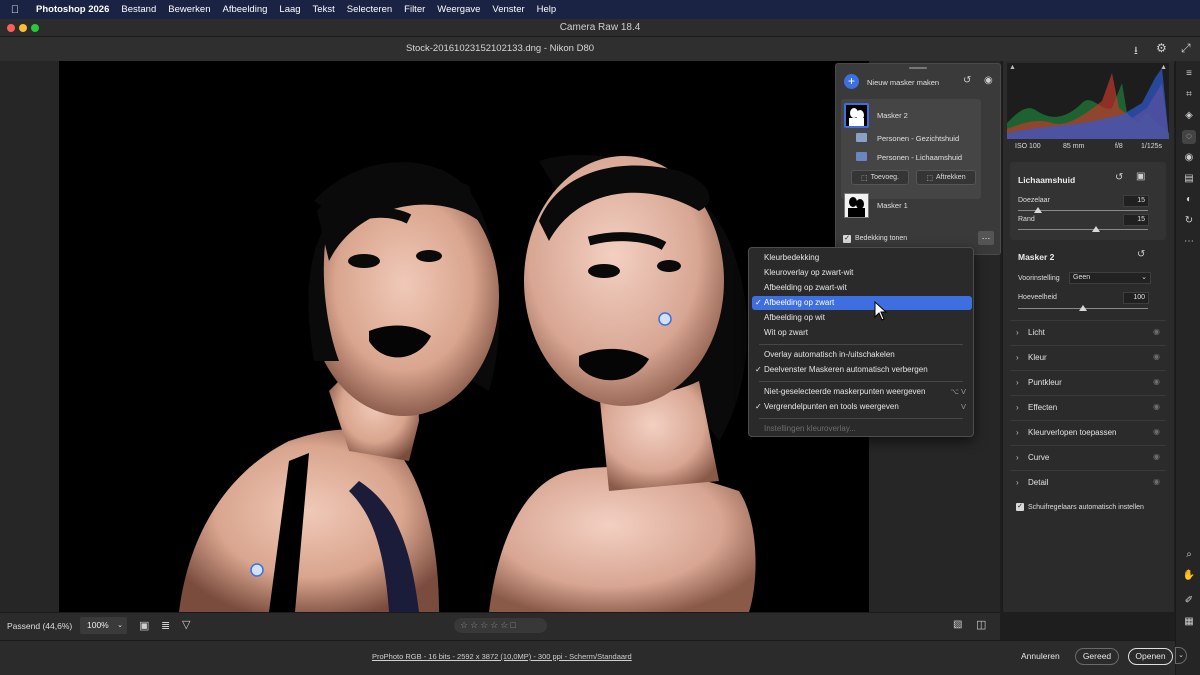 The height and width of the screenshot is (675, 1200). I want to click on rand-value: 15, so click(1136, 220).